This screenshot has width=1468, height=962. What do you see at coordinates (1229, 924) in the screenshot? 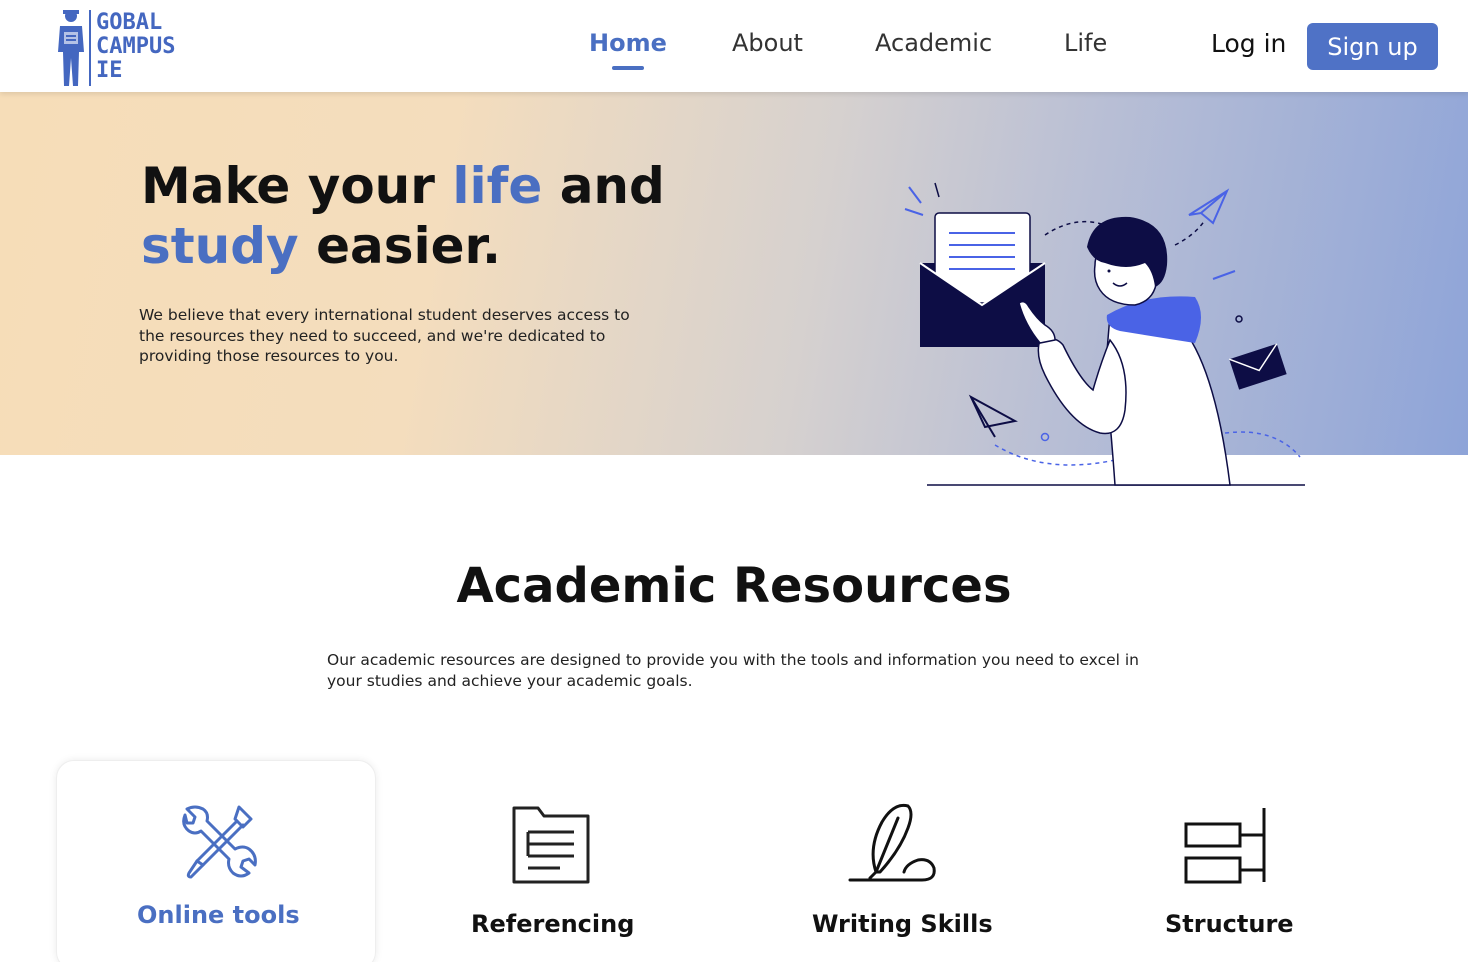
I see `card-label-structure: Structure` at bounding box center [1229, 924].